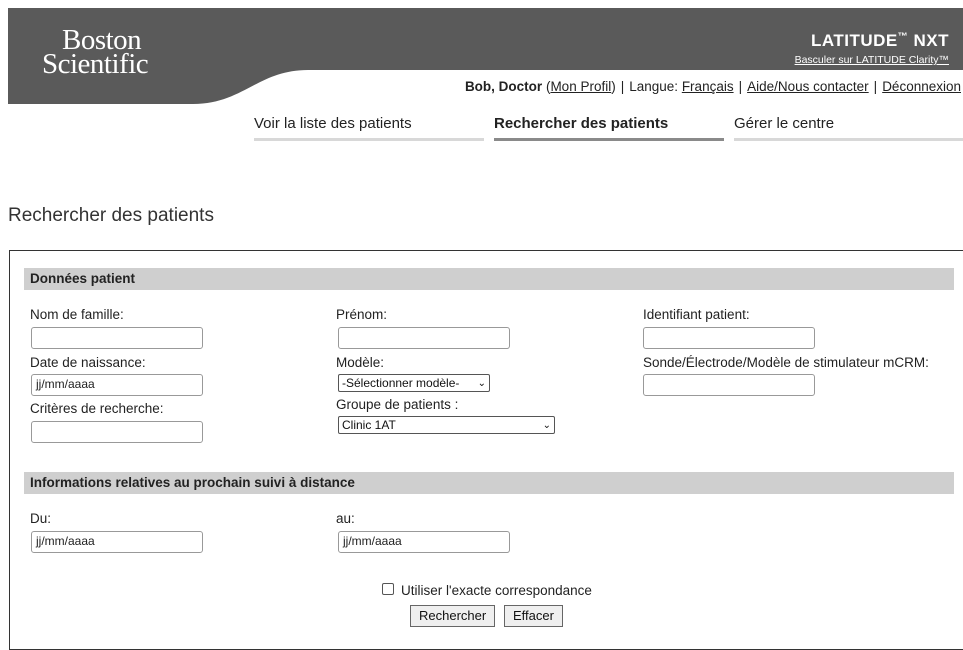 This screenshot has height=650, width=963. Describe the element at coordinates (453, 616) in the screenshot. I see `search-button: Rechercher` at that location.